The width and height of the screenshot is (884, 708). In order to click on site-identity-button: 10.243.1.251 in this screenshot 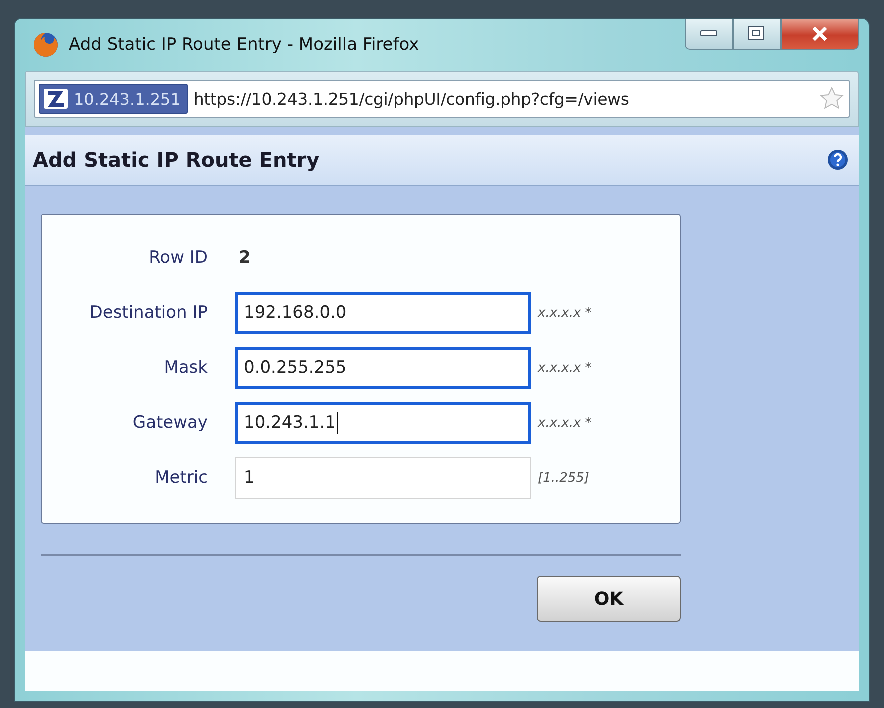, I will do `click(113, 99)`.